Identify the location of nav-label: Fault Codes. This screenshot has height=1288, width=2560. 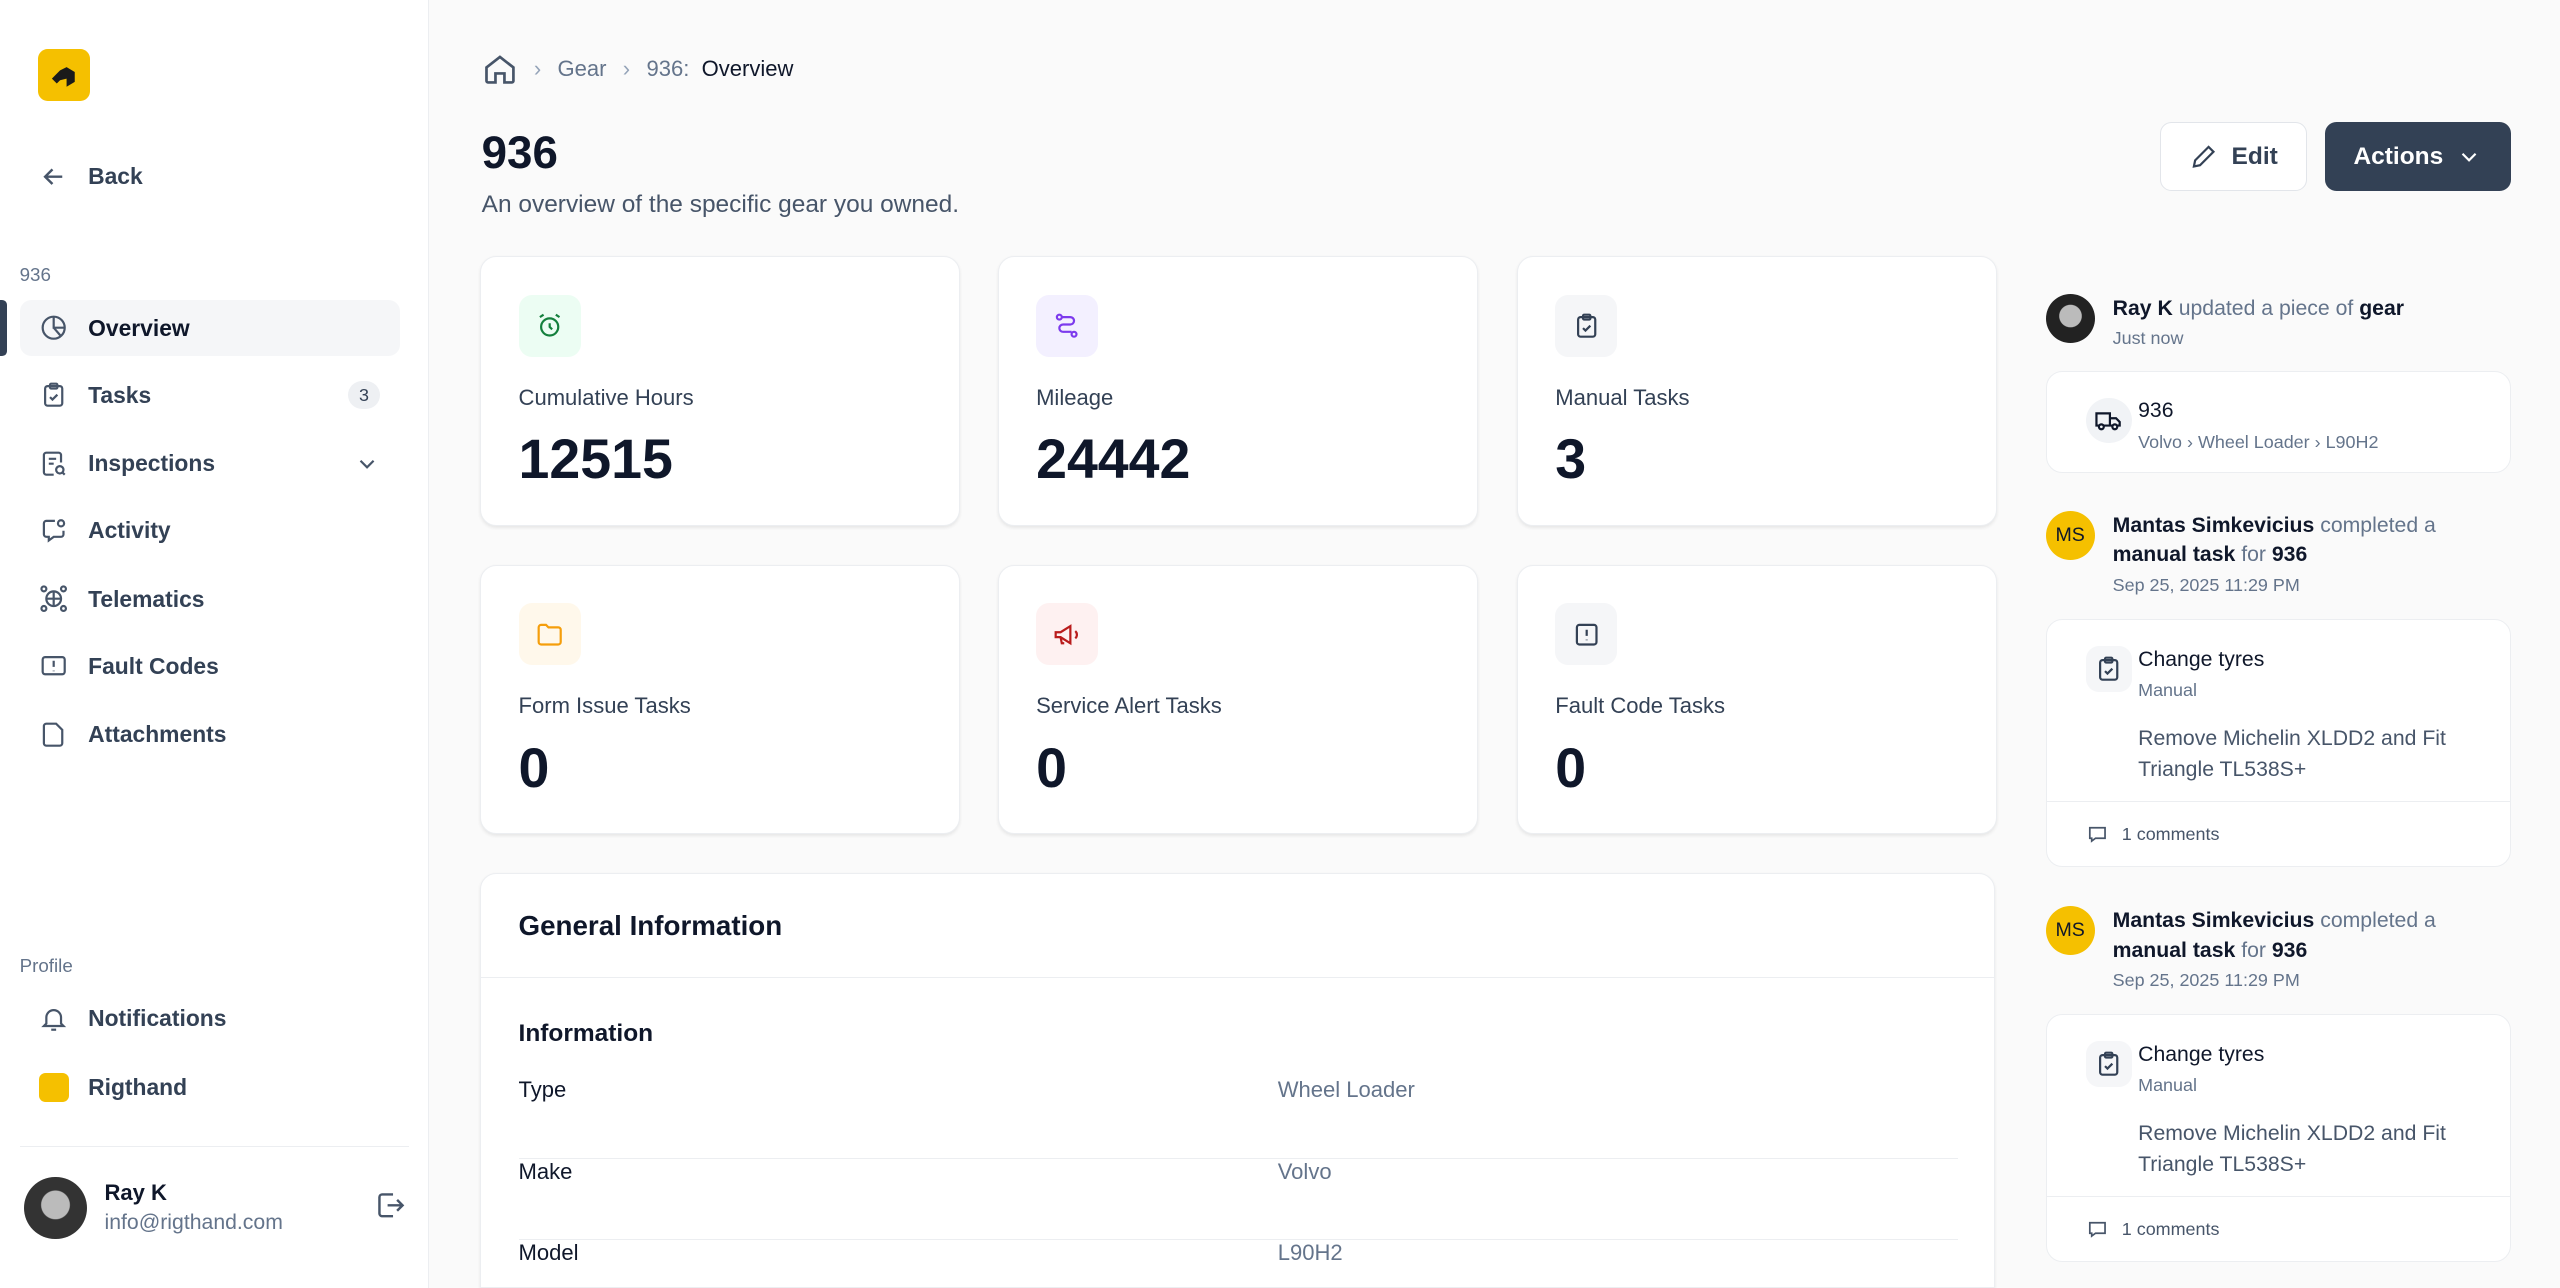
(153, 665).